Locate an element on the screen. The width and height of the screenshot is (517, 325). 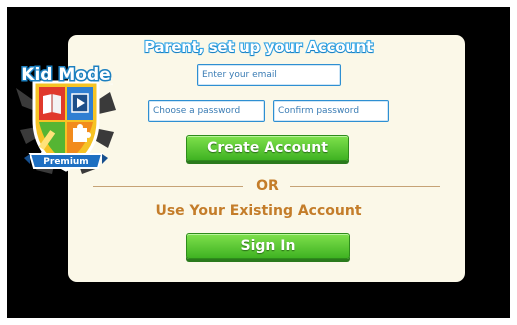
confirm-password-field is located at coordinates (331, 111).